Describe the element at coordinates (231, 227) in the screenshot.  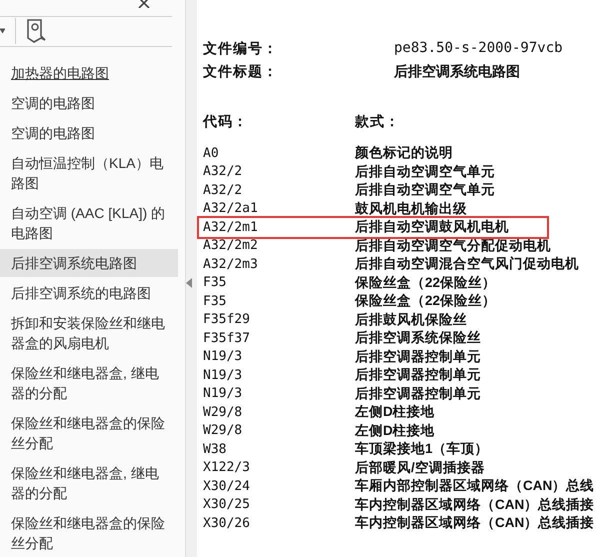
I see `code-cell-text: A32/2m1` at that location.